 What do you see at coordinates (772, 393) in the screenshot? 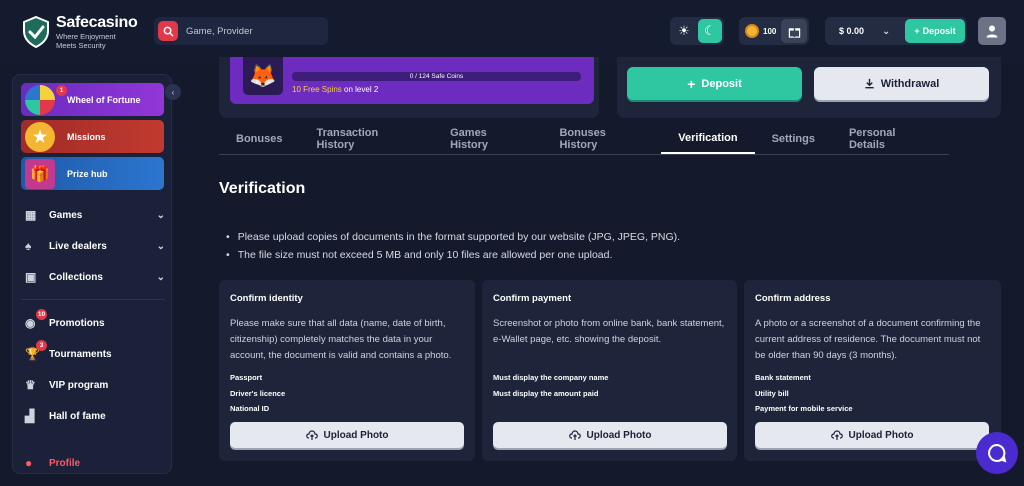
I see `requirement-item: Utility bill` at bounding box center [772, 393].